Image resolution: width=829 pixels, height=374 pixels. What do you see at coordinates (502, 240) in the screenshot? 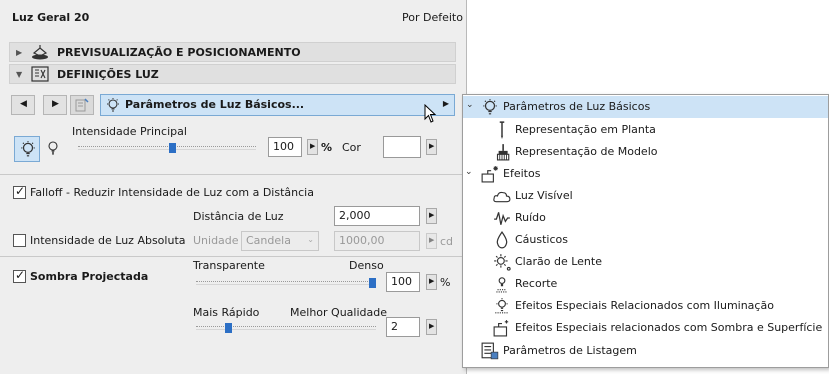
I see `drop-icon` at bounding box center [502, 240].